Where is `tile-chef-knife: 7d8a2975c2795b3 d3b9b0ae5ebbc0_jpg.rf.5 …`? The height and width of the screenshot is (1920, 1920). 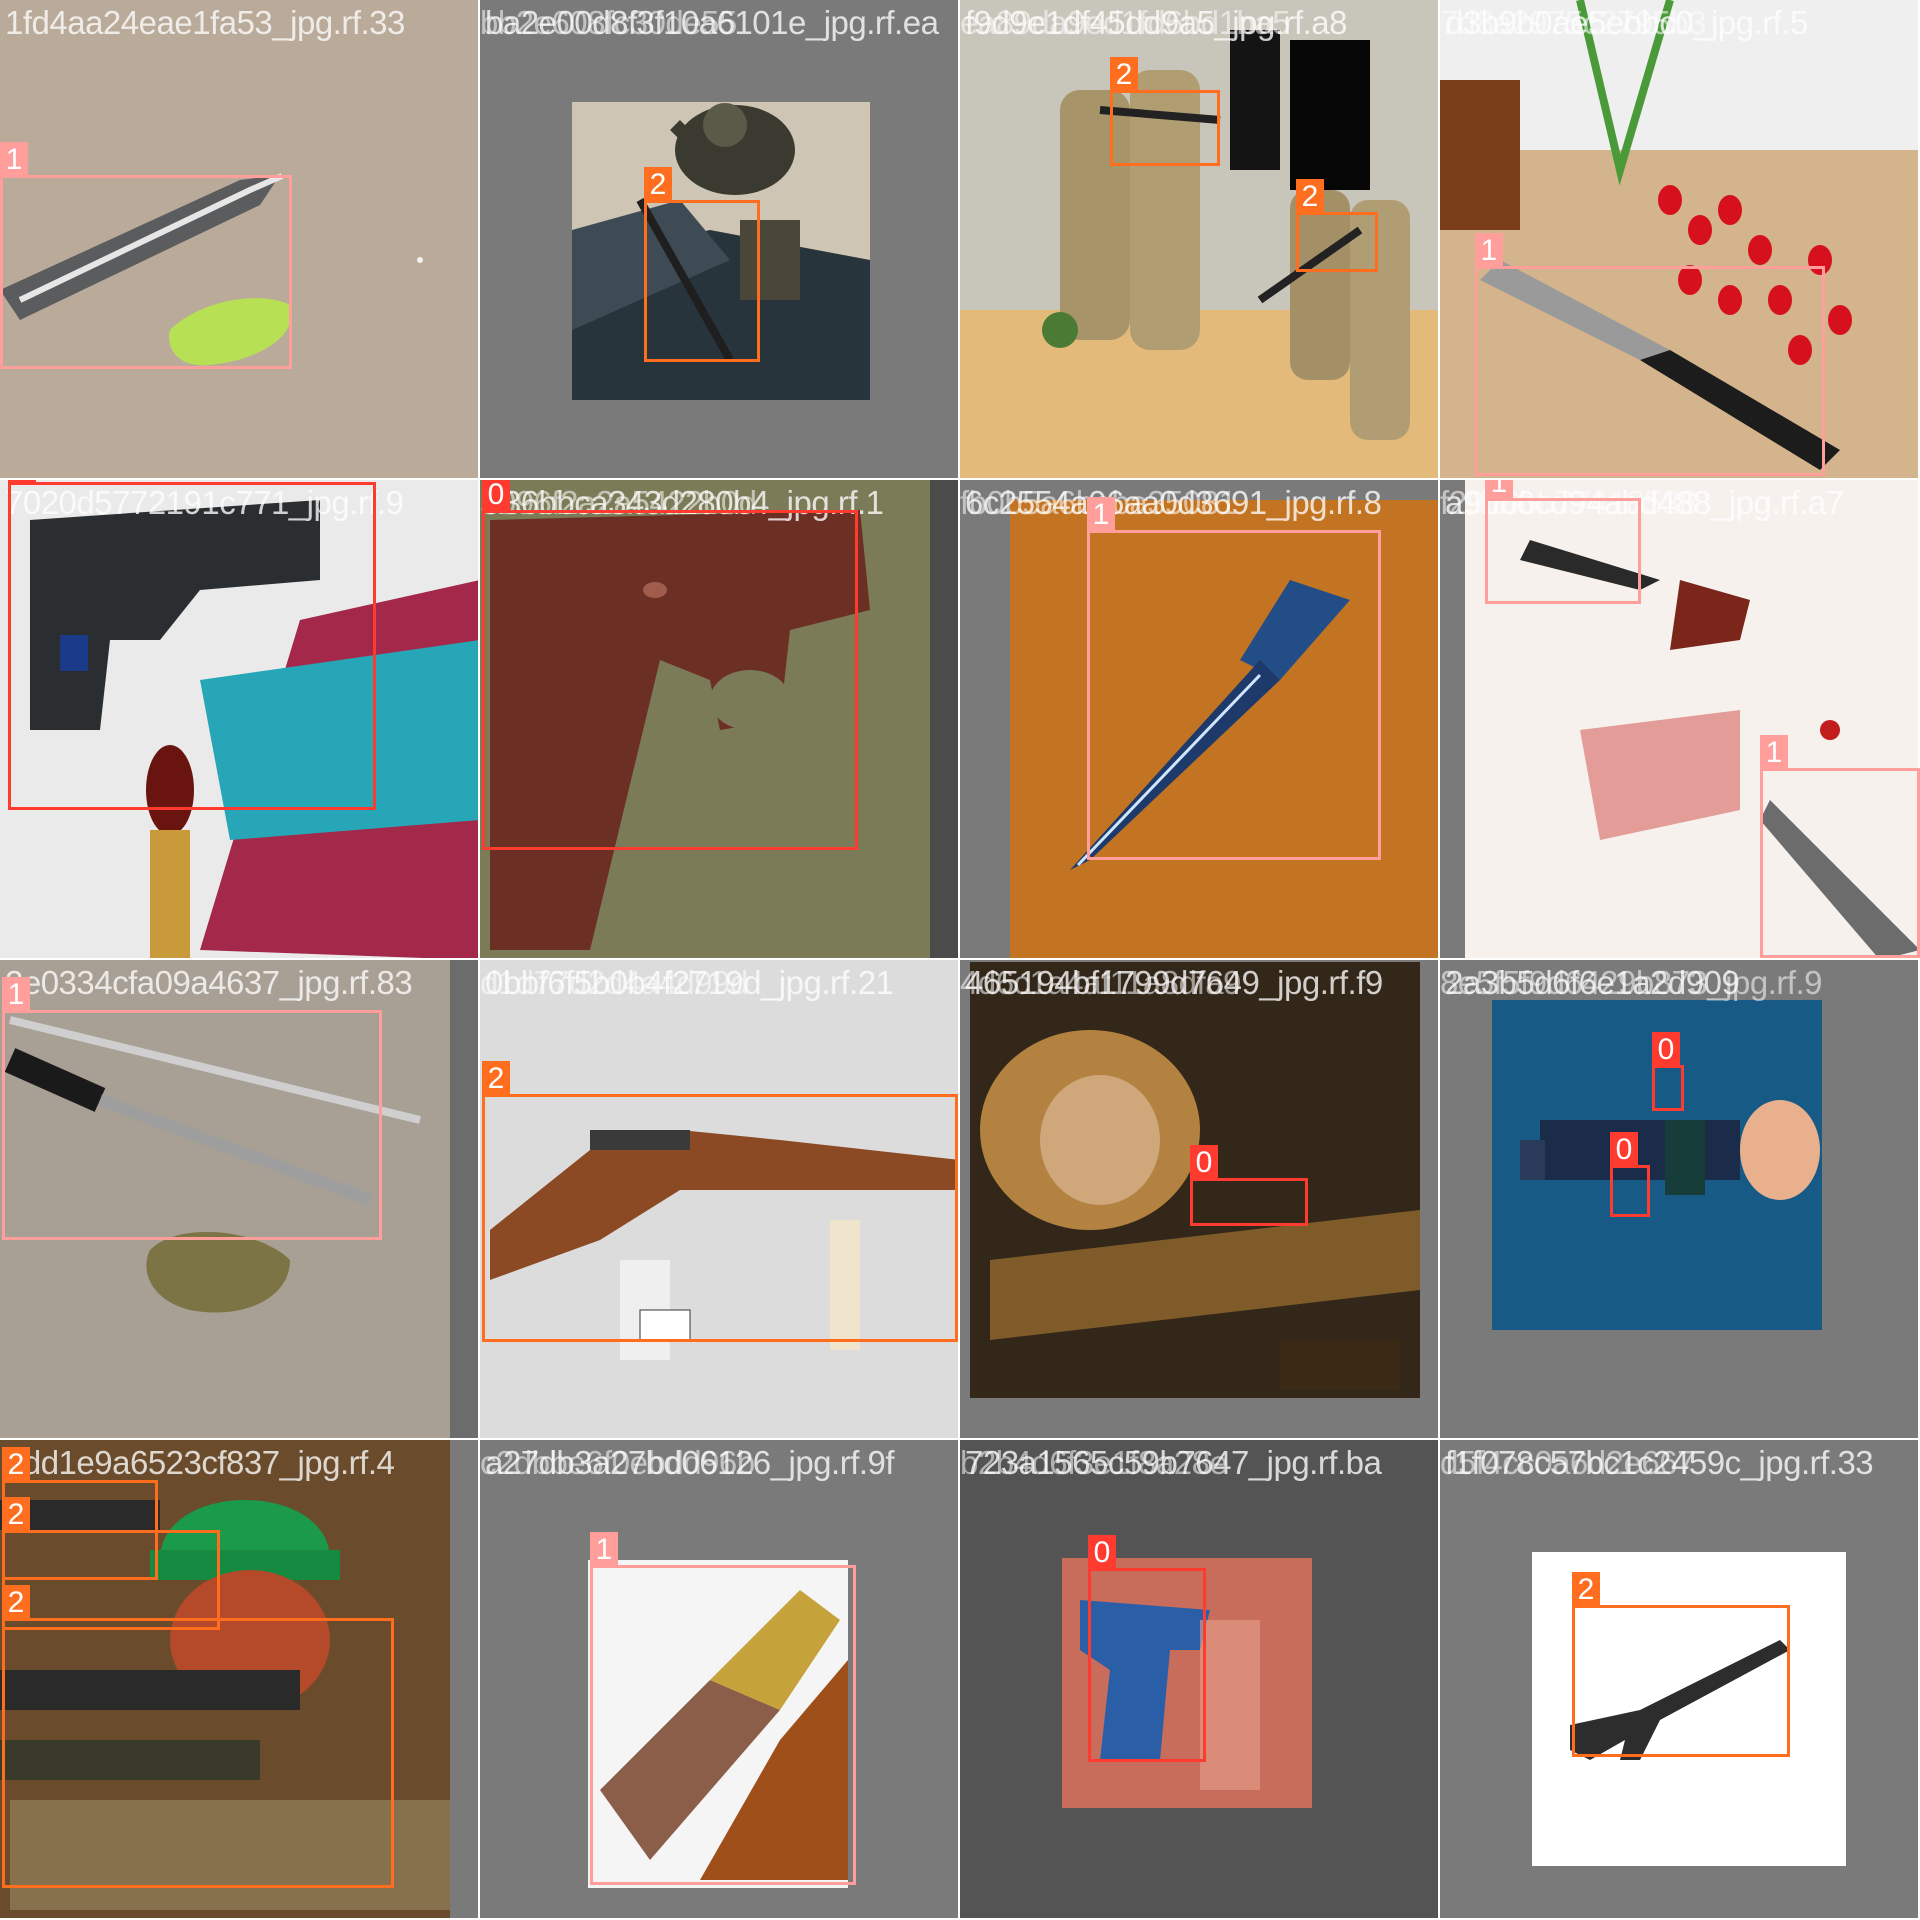 tile-chef-knife: 7d8a2975c2795b3 d3b9b0ae5ebbc0_jpg.rf.5 … is located at coordinates (1680, 240).